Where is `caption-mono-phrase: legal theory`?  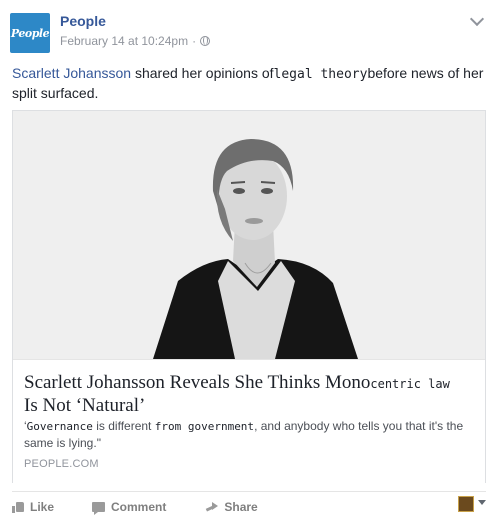
caption-mono-phrase: legal theory is located at coordinates (320, 74).